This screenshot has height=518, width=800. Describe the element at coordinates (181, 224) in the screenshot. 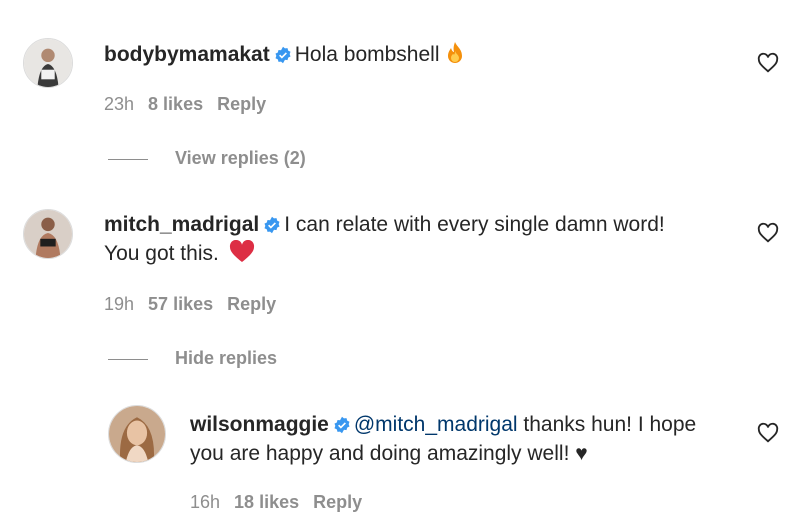

I see `username: mitch_madrigal` at that location.